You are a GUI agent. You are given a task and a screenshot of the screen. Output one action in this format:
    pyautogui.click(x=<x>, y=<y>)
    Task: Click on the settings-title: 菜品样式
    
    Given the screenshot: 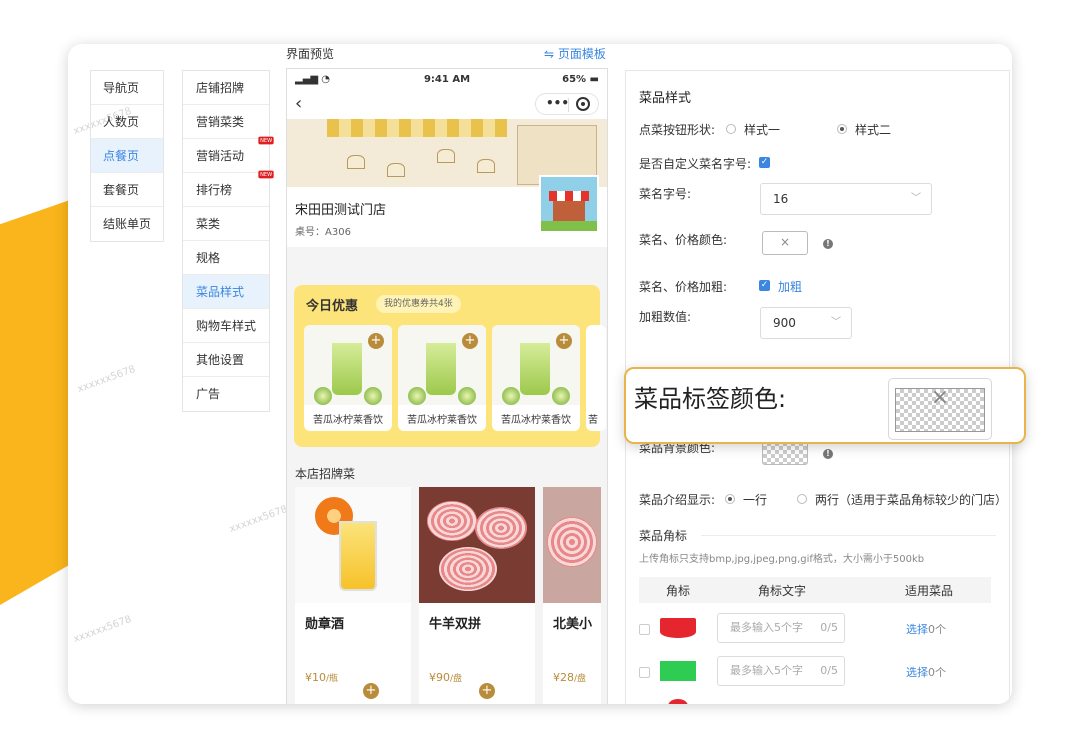 What is the action you would take?
    pyautogui.click(x=665, y=98)
    